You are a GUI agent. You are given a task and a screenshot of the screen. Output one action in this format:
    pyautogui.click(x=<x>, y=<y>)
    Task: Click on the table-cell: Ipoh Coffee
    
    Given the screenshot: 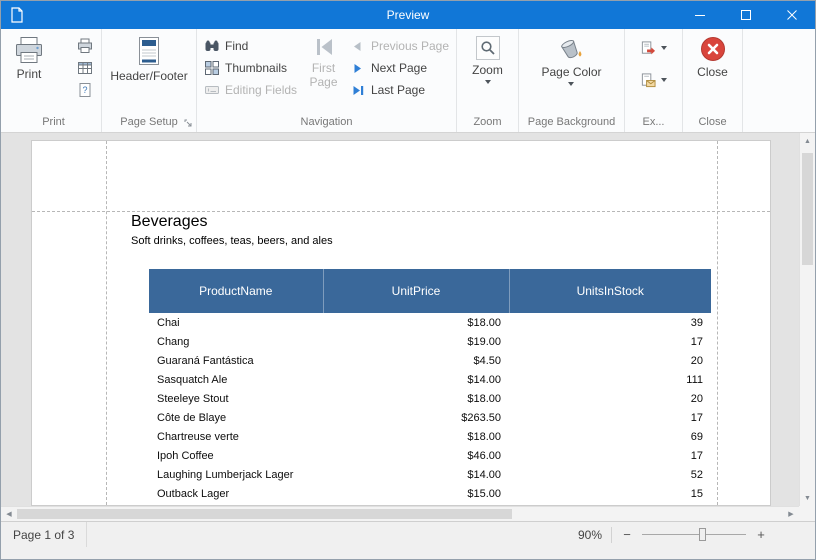 What is the action you would take?
    pyautogui.click(x=236, y=455)
    